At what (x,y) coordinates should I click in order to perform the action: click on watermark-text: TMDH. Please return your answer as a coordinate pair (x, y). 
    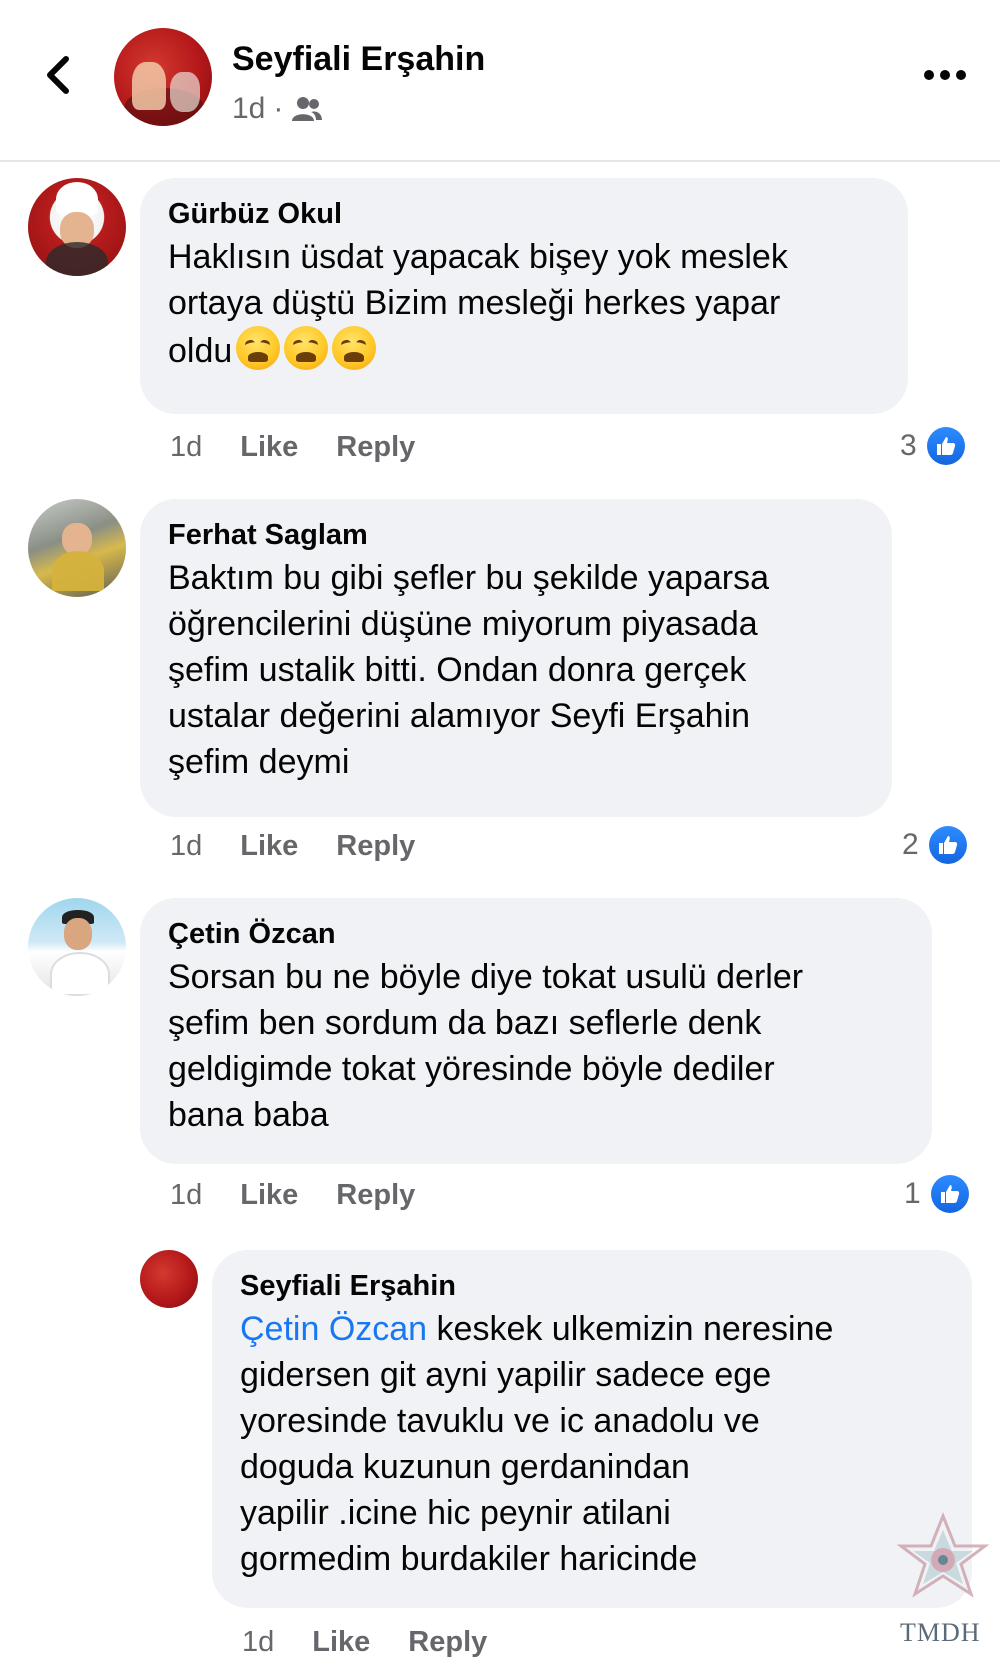
    Looking at the image, I should click on (940, 1632).